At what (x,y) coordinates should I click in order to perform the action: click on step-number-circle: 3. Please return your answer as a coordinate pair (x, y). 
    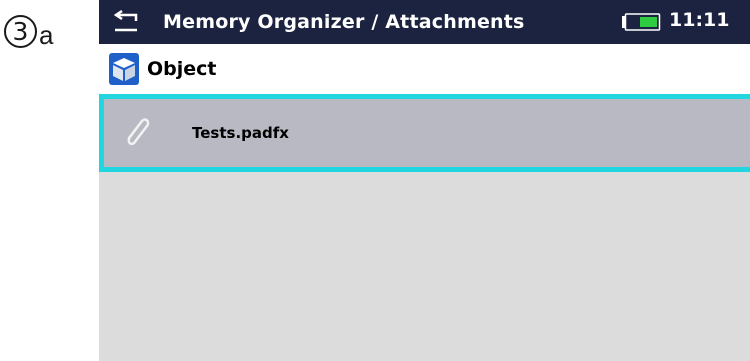
    Looking at the image, I should click on (20, 31).